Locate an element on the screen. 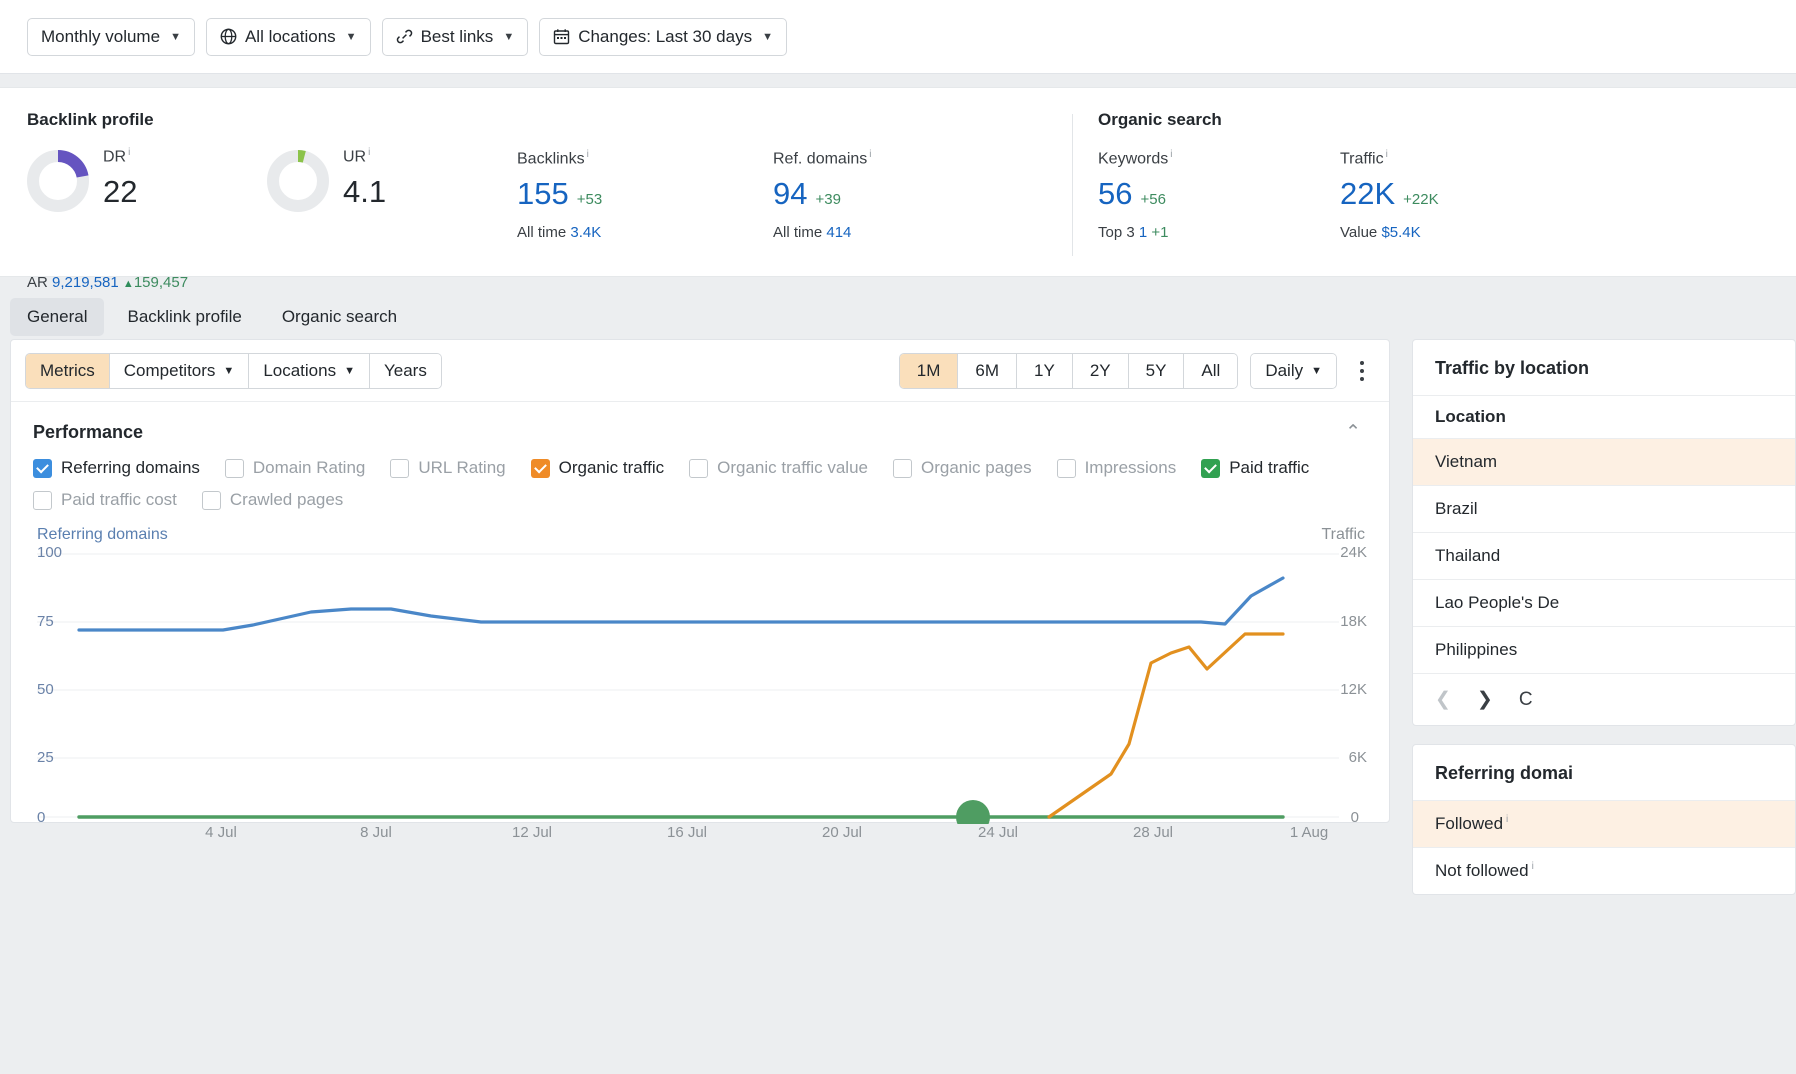 The height and width of the screenshot is (1074, 1796). axis-captions: Referring domains Traffic is located at coordinates (700, 527).